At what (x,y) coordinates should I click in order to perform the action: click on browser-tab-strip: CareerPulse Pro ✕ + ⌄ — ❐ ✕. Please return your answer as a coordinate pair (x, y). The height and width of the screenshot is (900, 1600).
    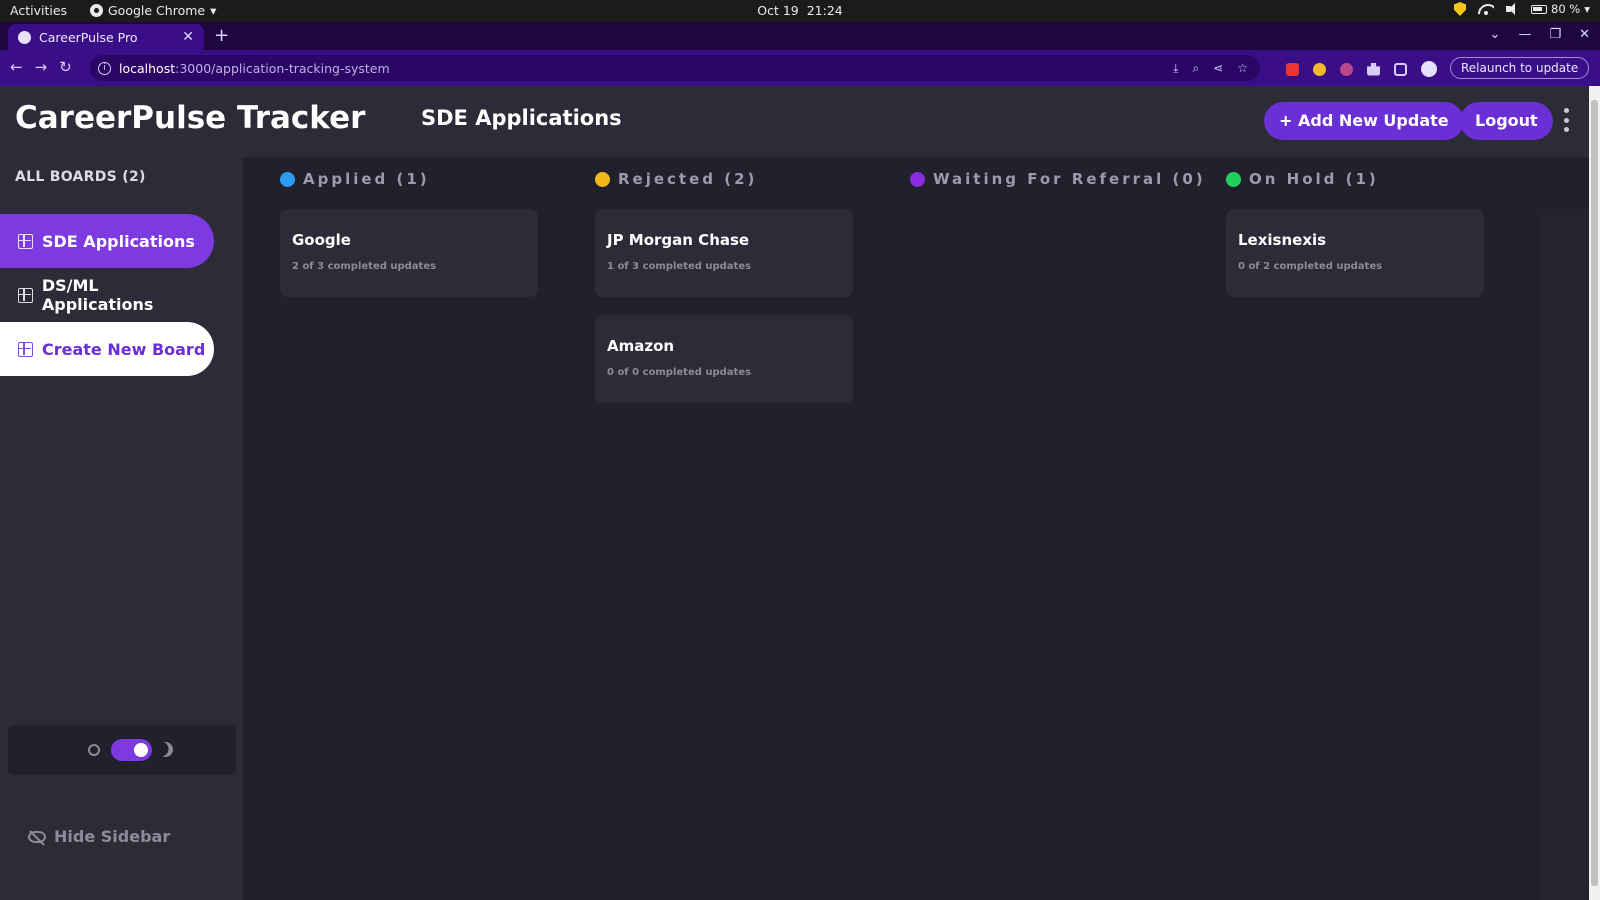
    Looking at the image, I should click on (800, 36).